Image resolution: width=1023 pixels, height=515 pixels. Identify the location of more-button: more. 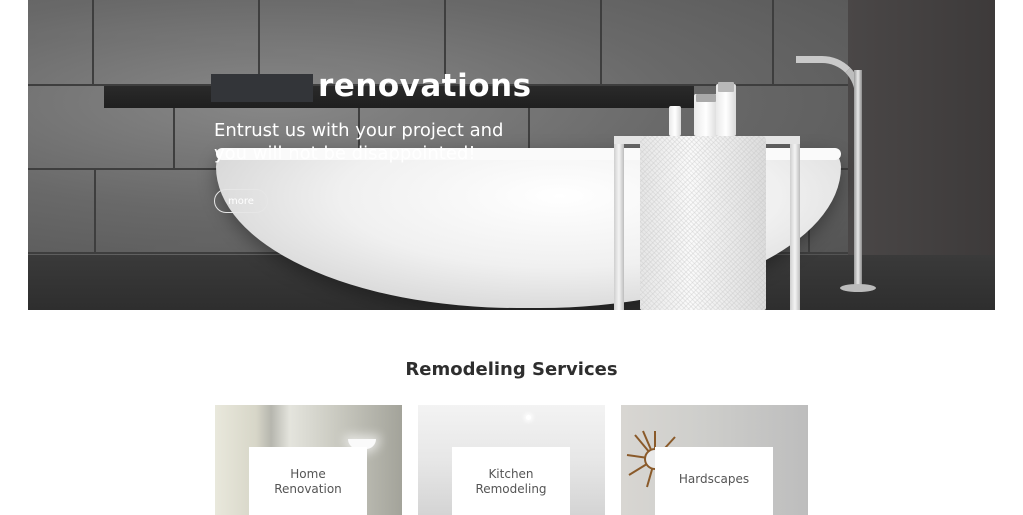
(241, 201).